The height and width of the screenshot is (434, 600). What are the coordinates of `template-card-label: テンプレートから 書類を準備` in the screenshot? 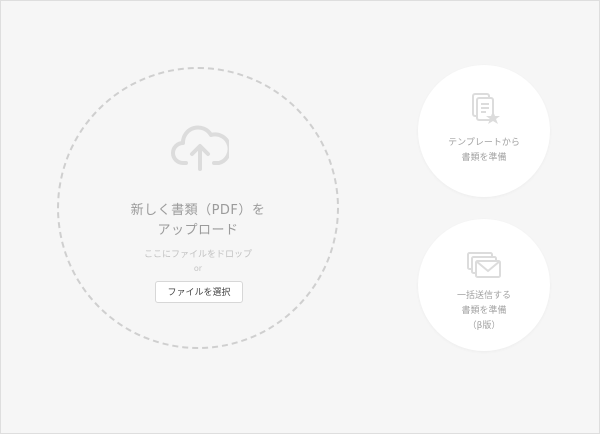 It's located at (484, 151).